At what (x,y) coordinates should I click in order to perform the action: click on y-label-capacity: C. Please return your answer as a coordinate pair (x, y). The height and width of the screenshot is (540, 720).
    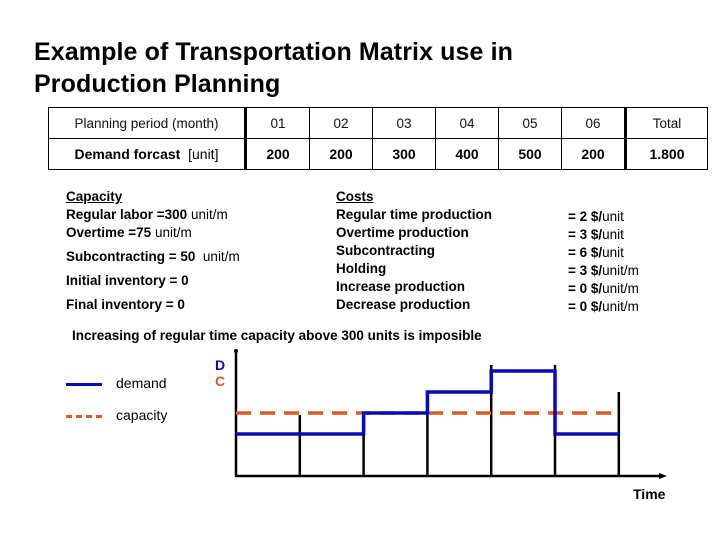
    Looking at the image, I should click on (220, 381).